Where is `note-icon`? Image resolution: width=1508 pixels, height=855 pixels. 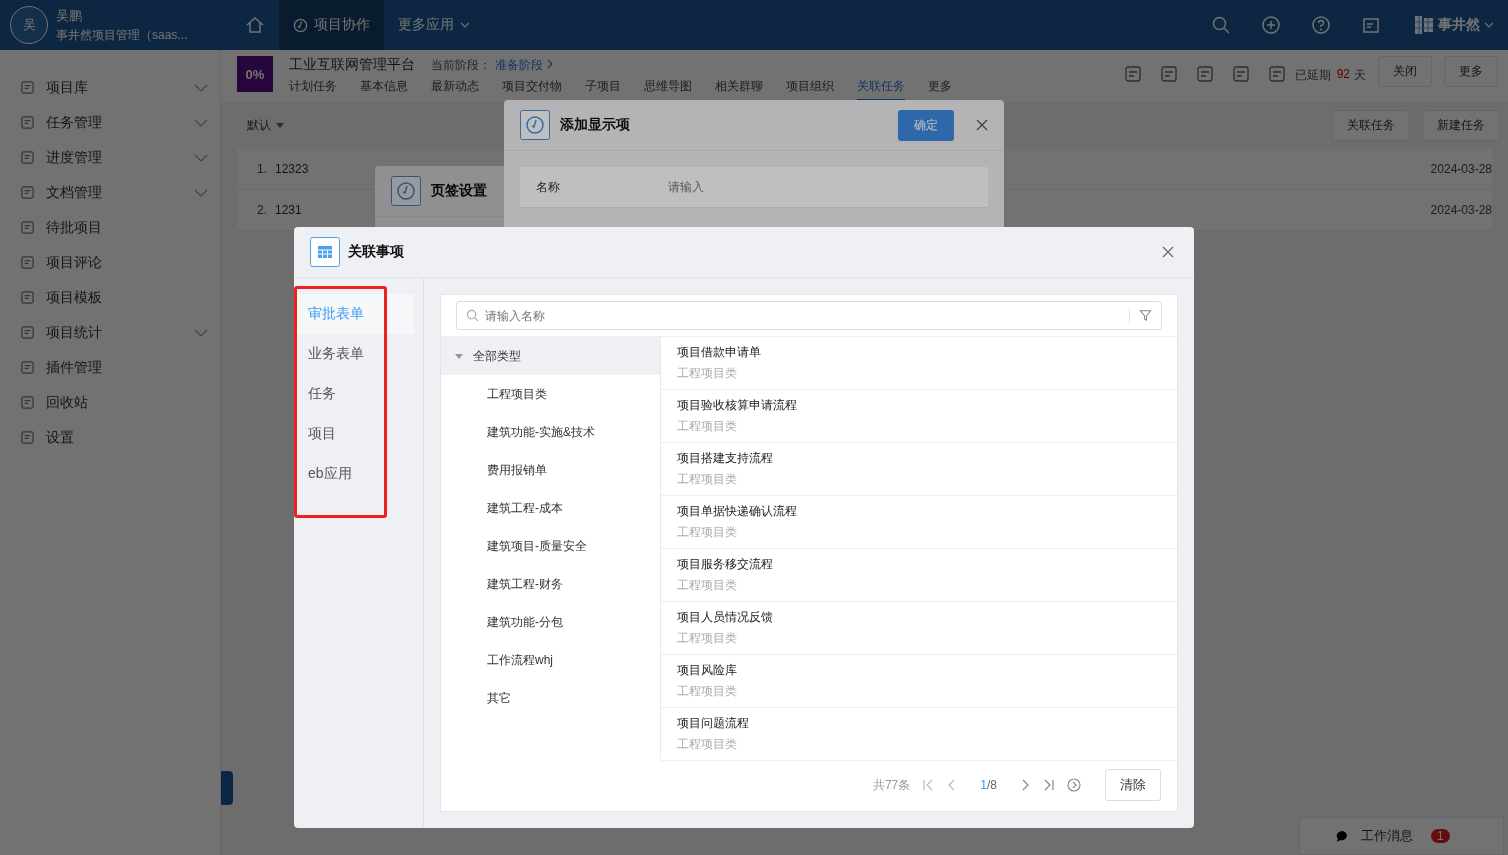 note-icon is located at coordinates (1371, 25).